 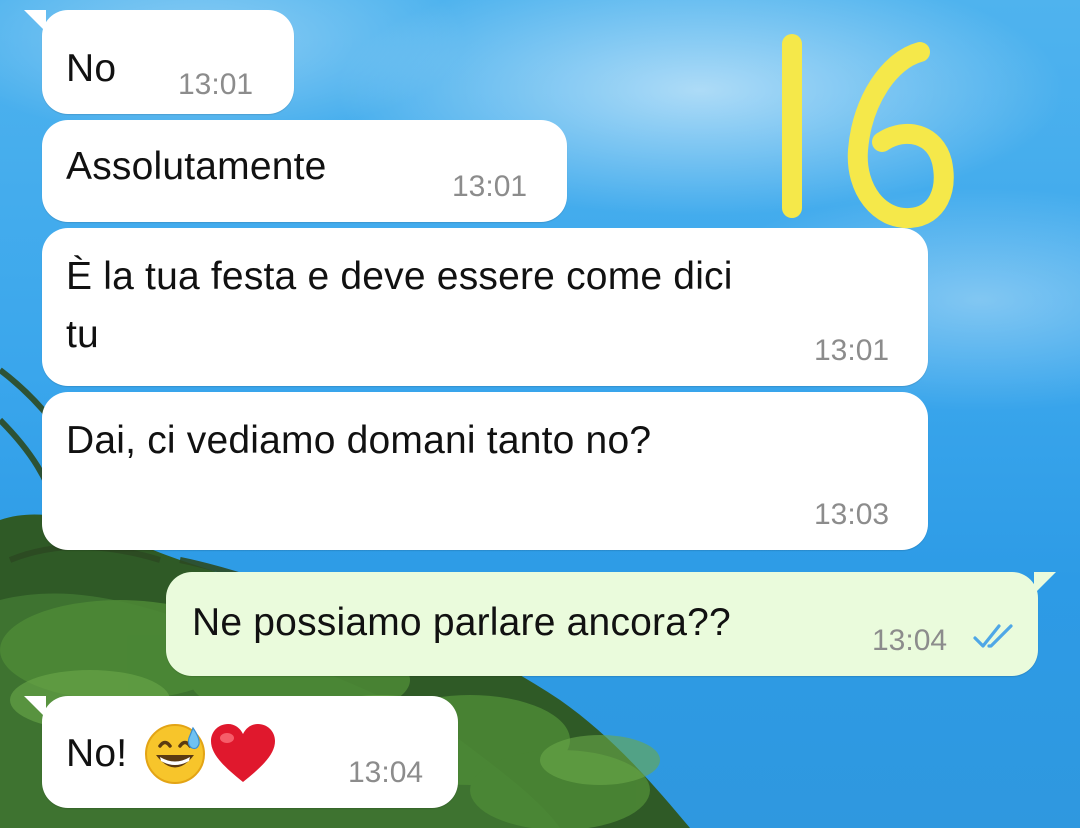 I want to click on incoming-message-bubble: No 13:01, so click(x=159, y=62).